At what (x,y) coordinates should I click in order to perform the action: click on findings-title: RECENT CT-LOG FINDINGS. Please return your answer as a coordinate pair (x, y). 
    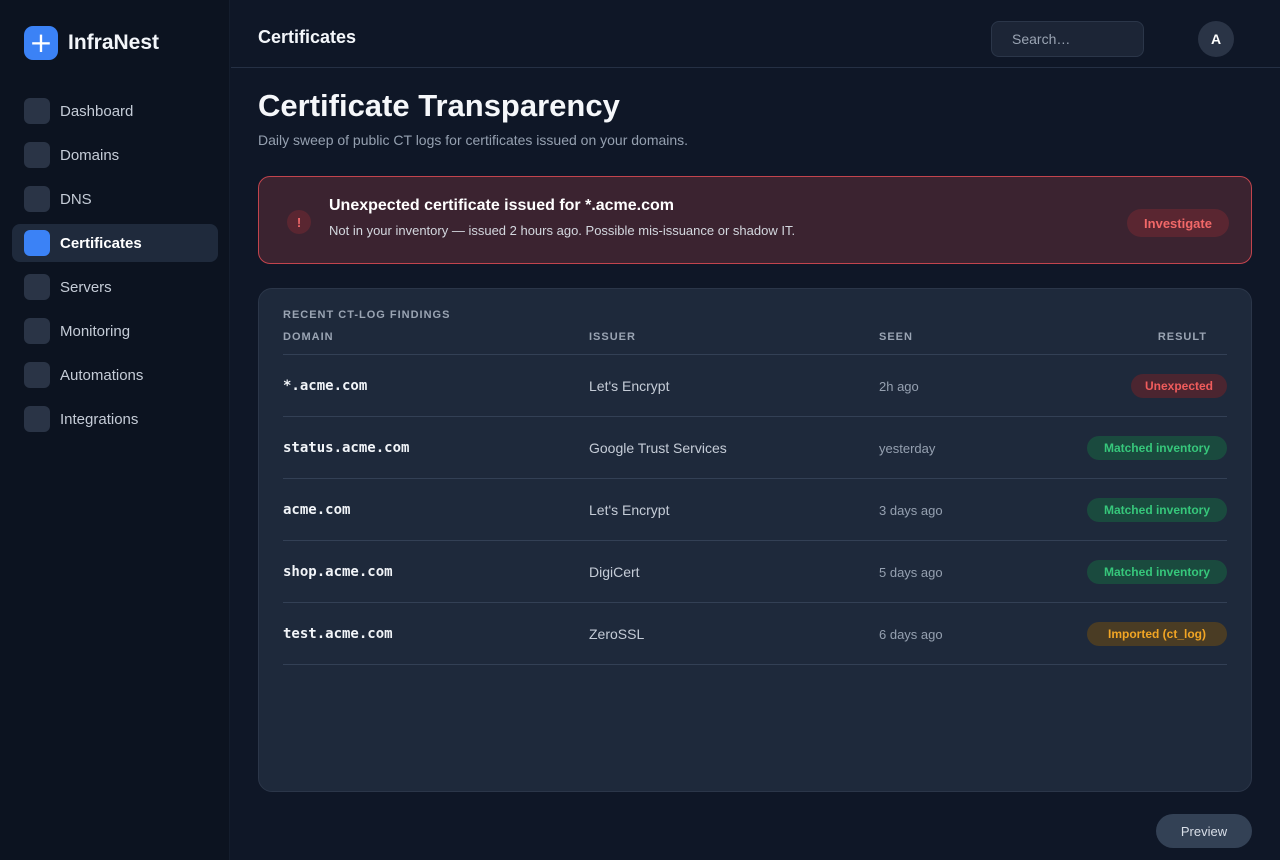
    Looking at the image, I should click on (367, 315).